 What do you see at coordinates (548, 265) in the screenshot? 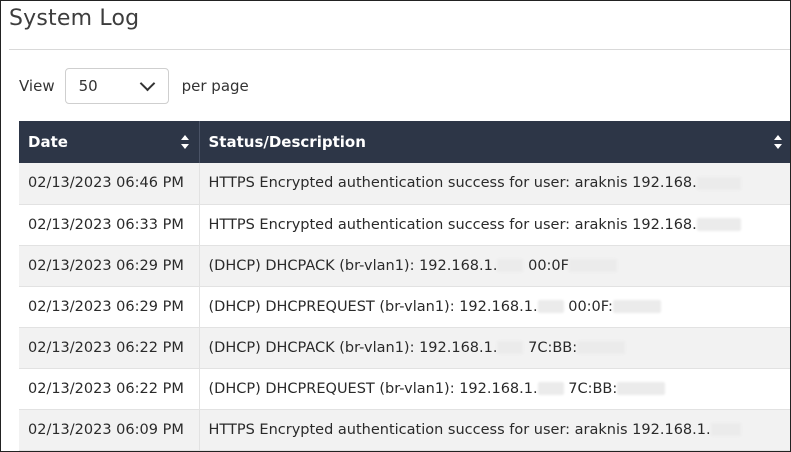
I see `mac-prefix: 00:0F` at bounding box center [548, 265].